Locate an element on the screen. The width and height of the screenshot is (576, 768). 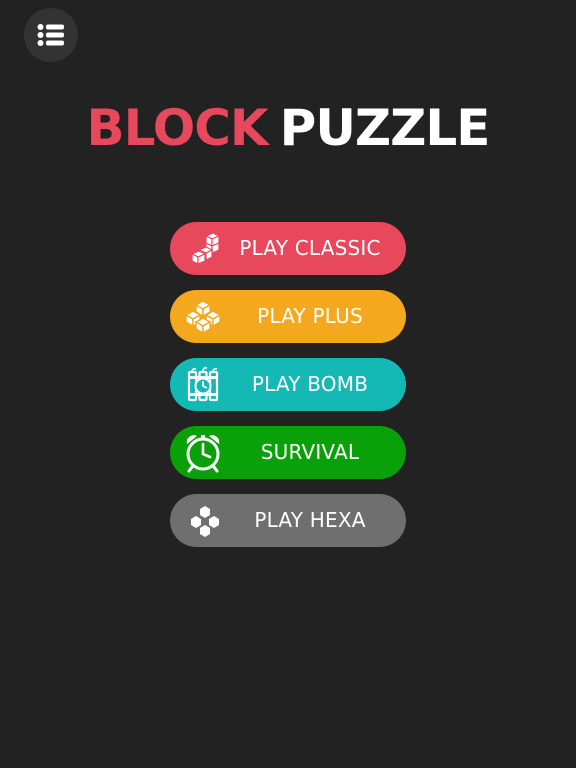
hexagons-icon is located at coordinates (203, 521).